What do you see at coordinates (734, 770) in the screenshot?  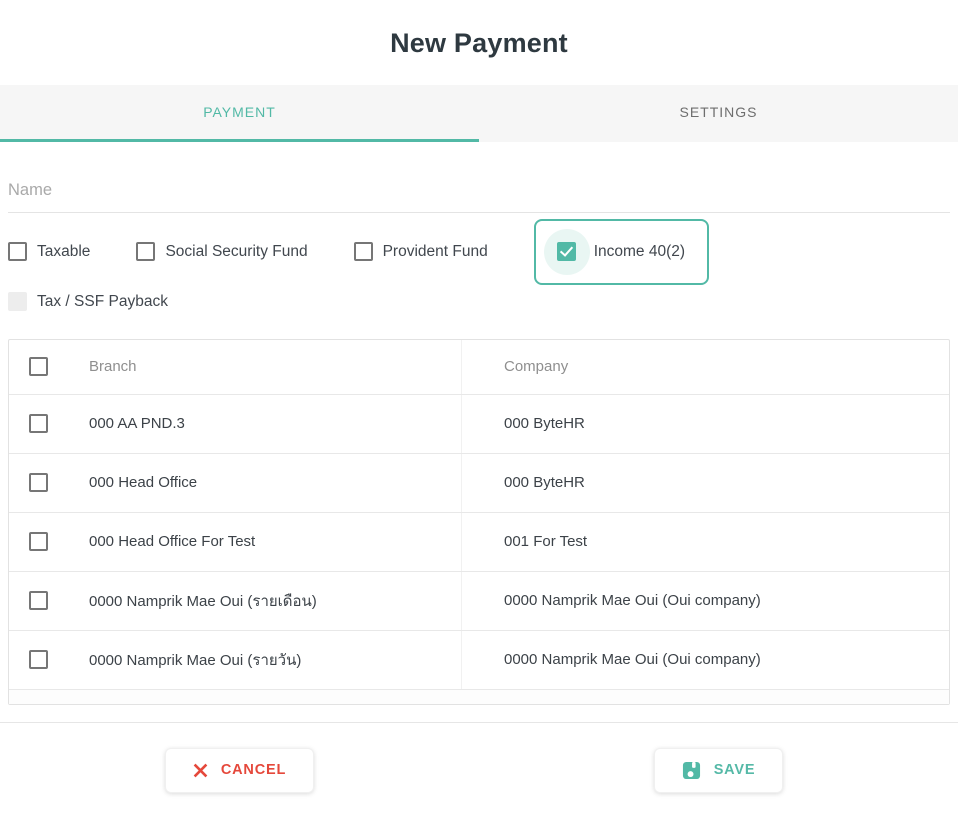 I see `save-label: SAVE` at bounding box center [734, 770].